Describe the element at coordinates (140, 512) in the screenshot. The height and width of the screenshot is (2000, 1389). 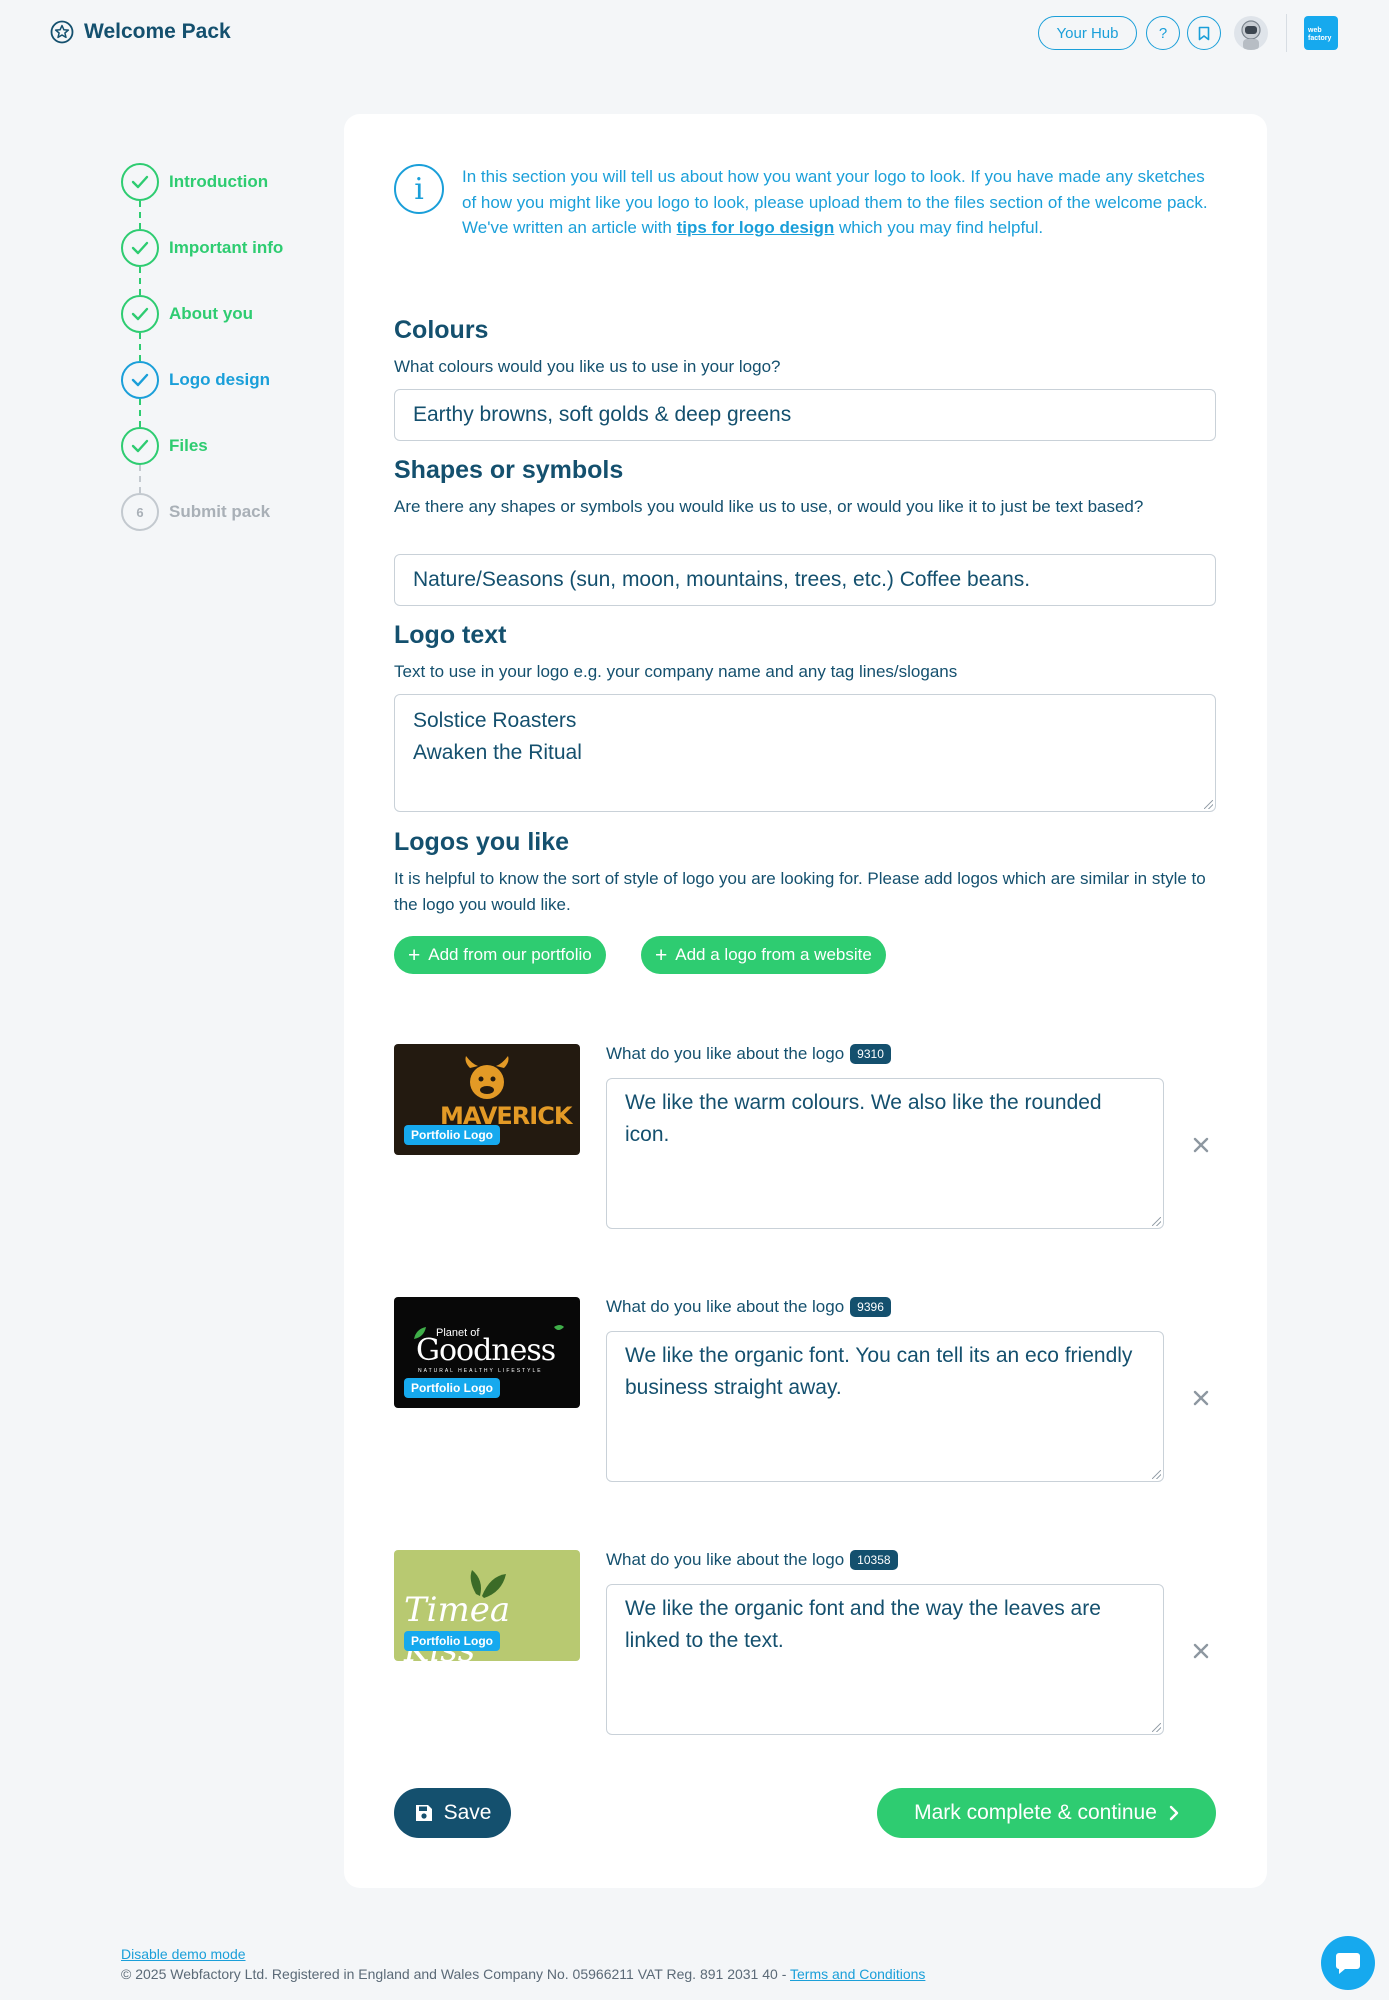
I see `step-number: 6` at that location.